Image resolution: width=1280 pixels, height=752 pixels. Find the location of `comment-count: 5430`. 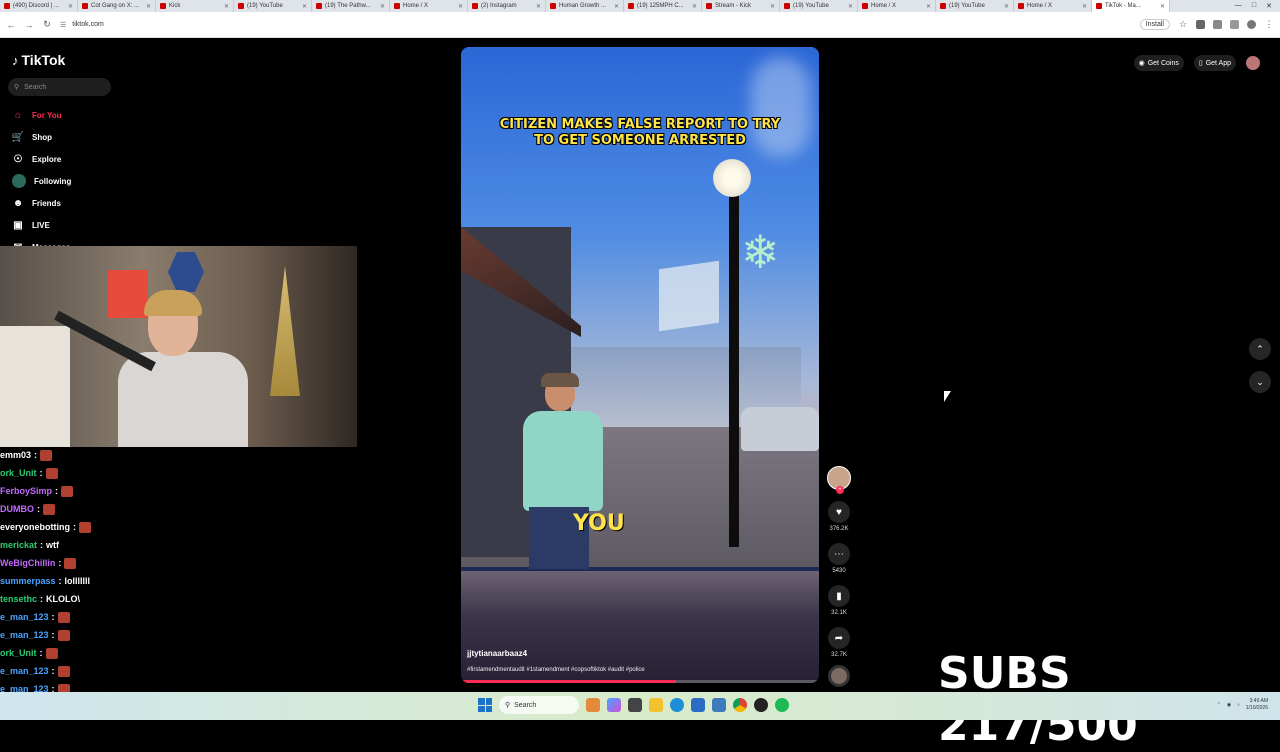

comment-count: 5430 is located at coordinates (839, 571).